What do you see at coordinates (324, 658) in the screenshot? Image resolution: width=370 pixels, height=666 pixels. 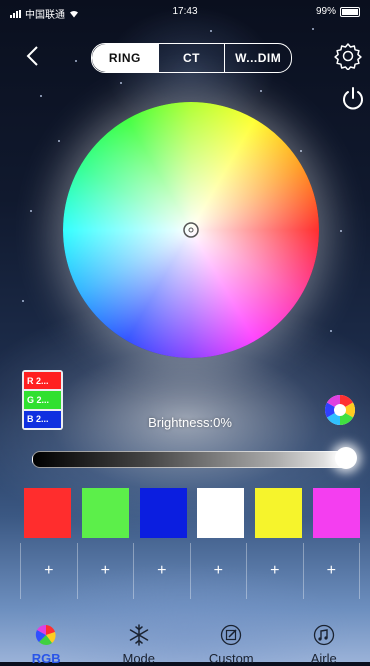 I see `nav-label-airle: Airle` at bounding box center [324, 658].